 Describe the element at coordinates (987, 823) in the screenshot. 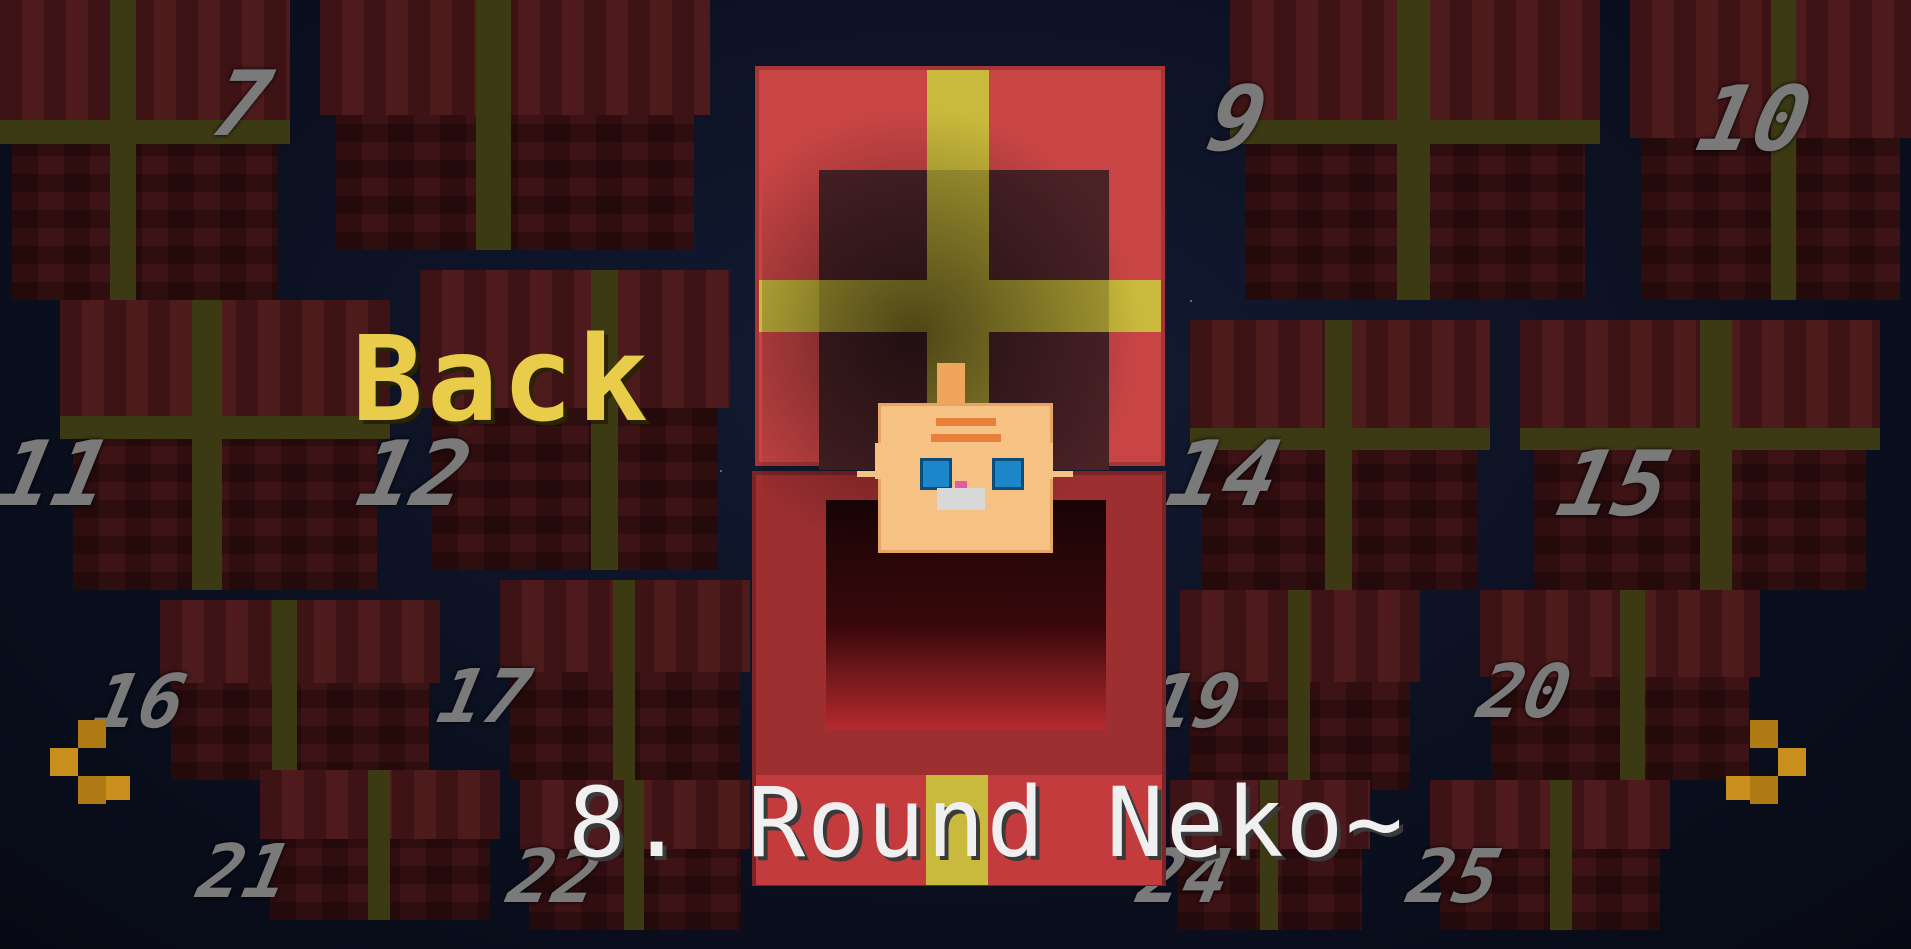

I see `item-title: 8. Round Neko~` at that location.